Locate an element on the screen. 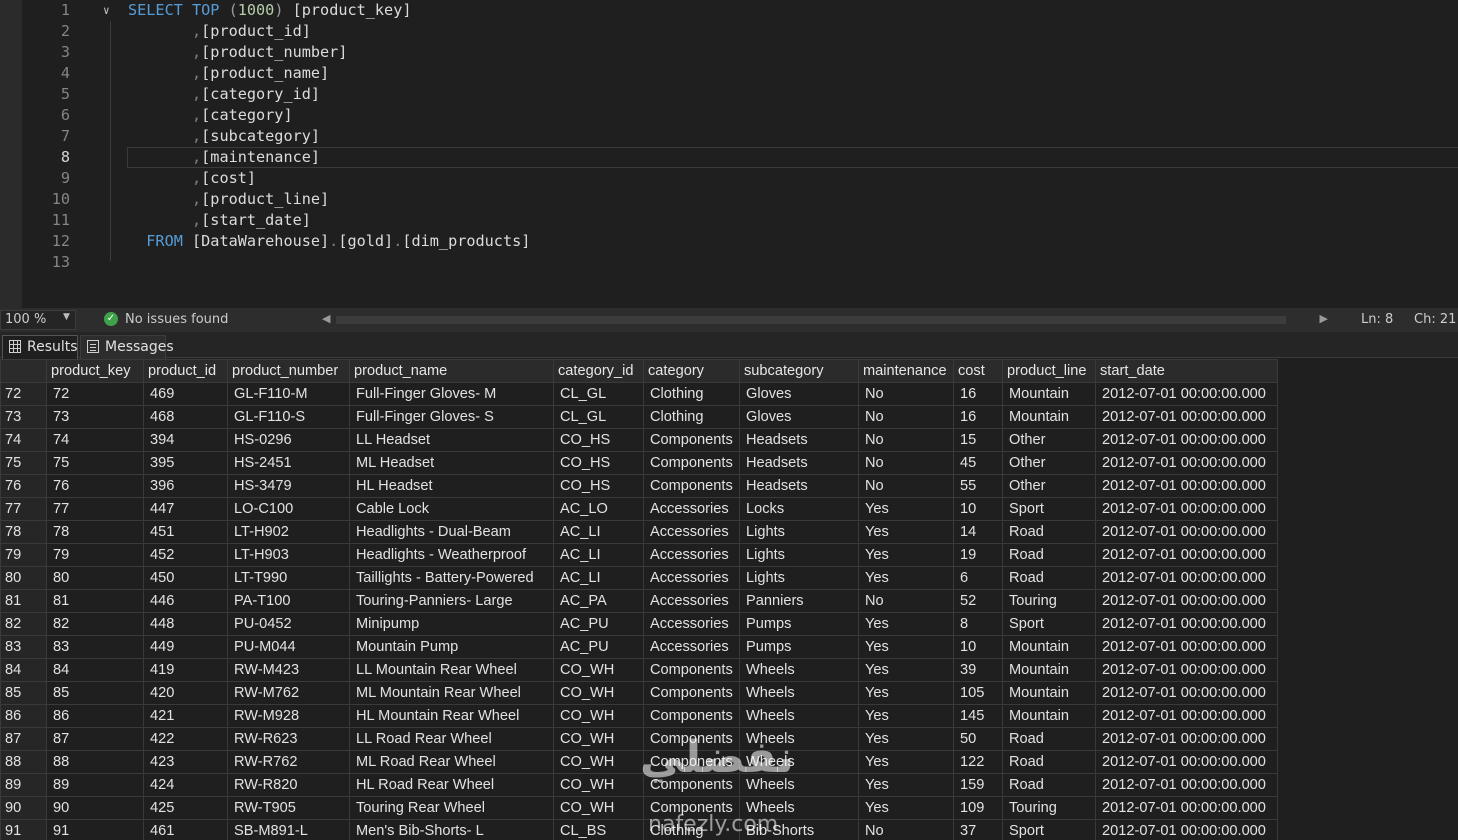 The width and height of the screenshot is (1458, 840). table-cell: Bib-Shorts is located at coordinates (799, 829).